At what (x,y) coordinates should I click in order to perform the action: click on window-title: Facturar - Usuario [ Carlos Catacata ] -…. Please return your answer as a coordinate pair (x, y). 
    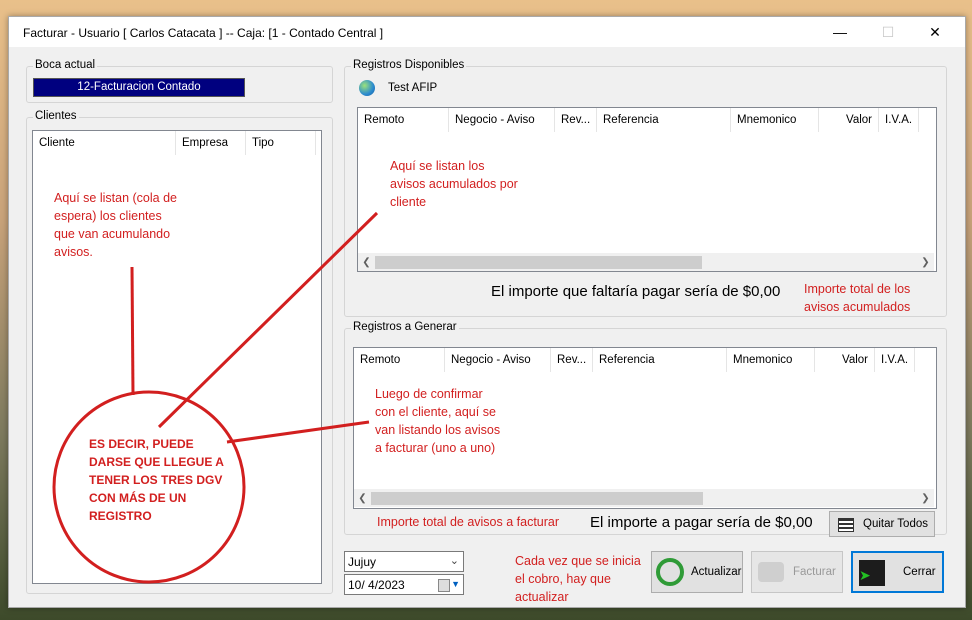
    Looking at the image, I should click on (203, 33).